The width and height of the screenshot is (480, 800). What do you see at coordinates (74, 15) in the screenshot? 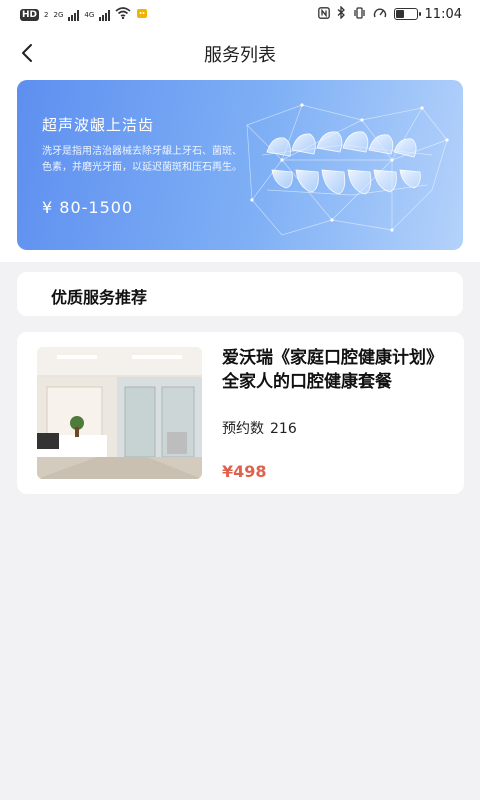
I see `signal-icon` at bounding box center [74, 15].